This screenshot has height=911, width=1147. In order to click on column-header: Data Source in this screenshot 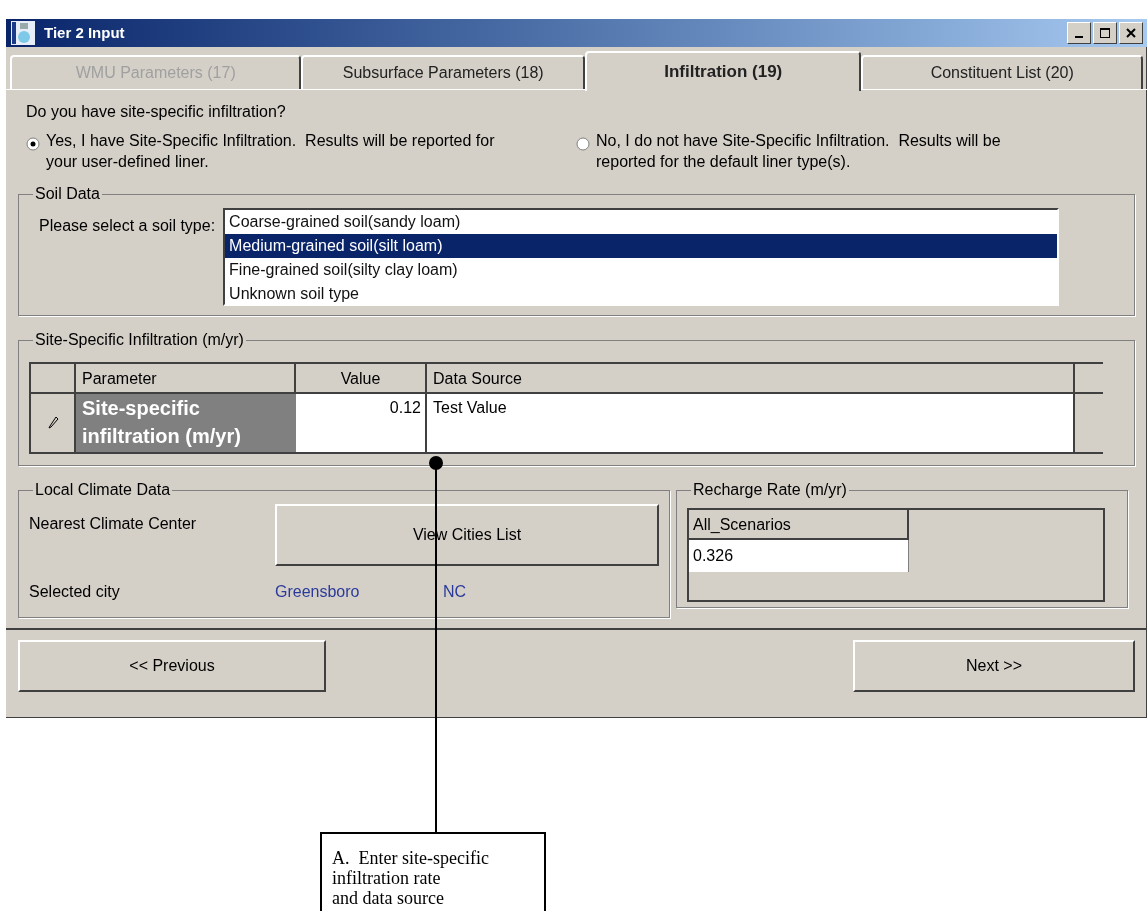, I will do `click(751, 378)`.